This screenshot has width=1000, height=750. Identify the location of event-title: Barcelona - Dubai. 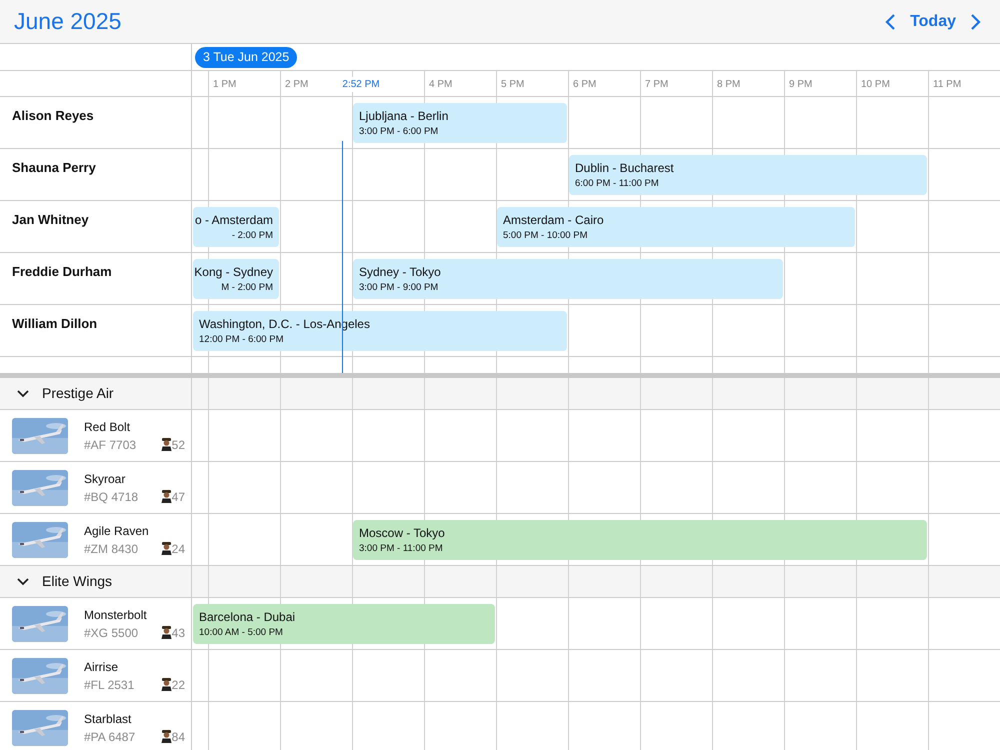
(247, 617).